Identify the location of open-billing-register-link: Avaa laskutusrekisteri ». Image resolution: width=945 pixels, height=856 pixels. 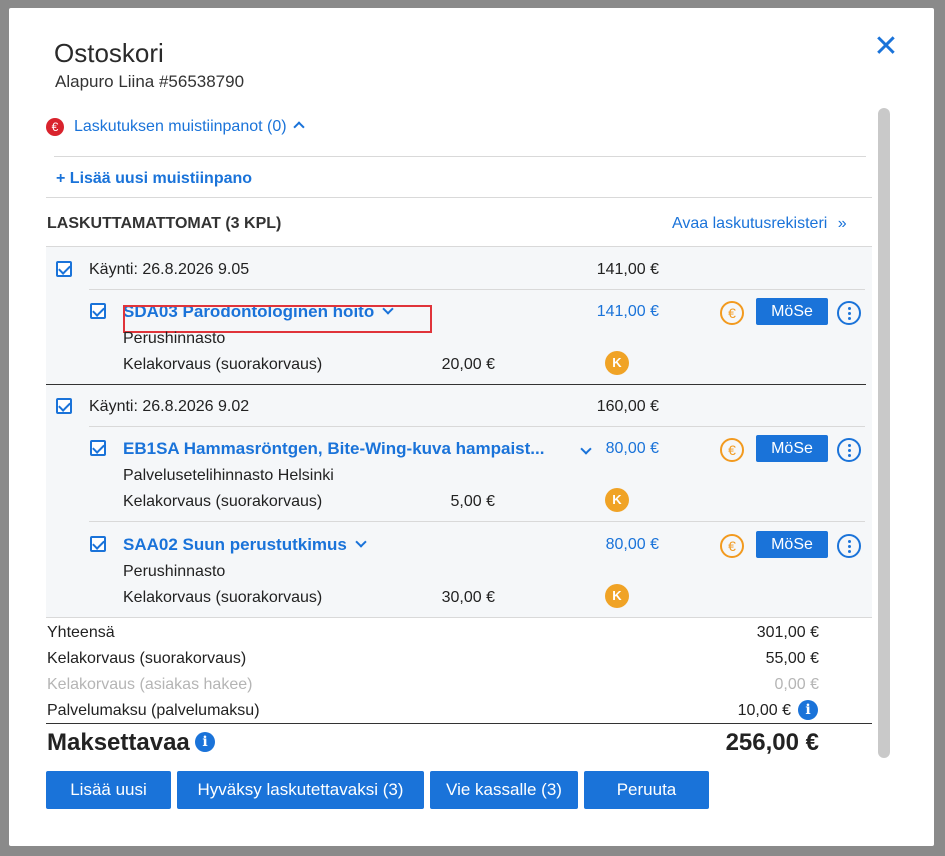
(759, 224).